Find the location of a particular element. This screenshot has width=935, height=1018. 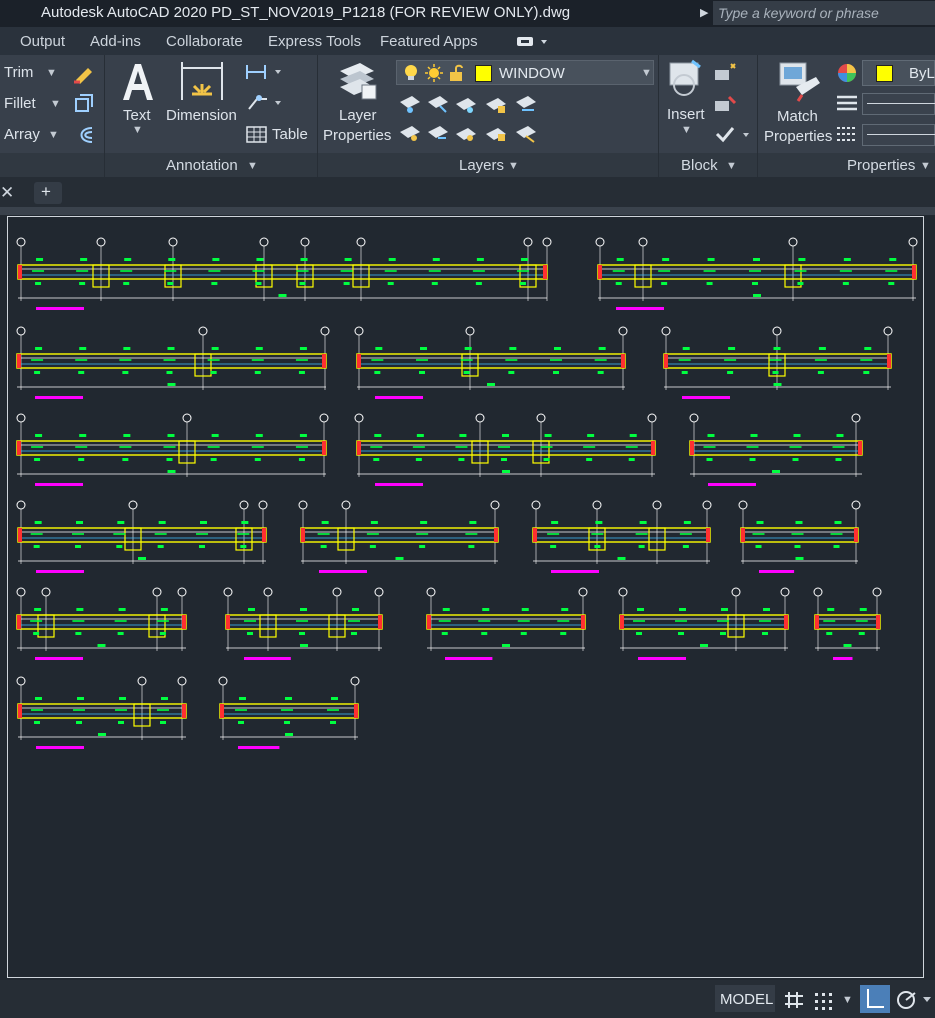

model-space-button: MODEL is located at coordinates (745, 998).